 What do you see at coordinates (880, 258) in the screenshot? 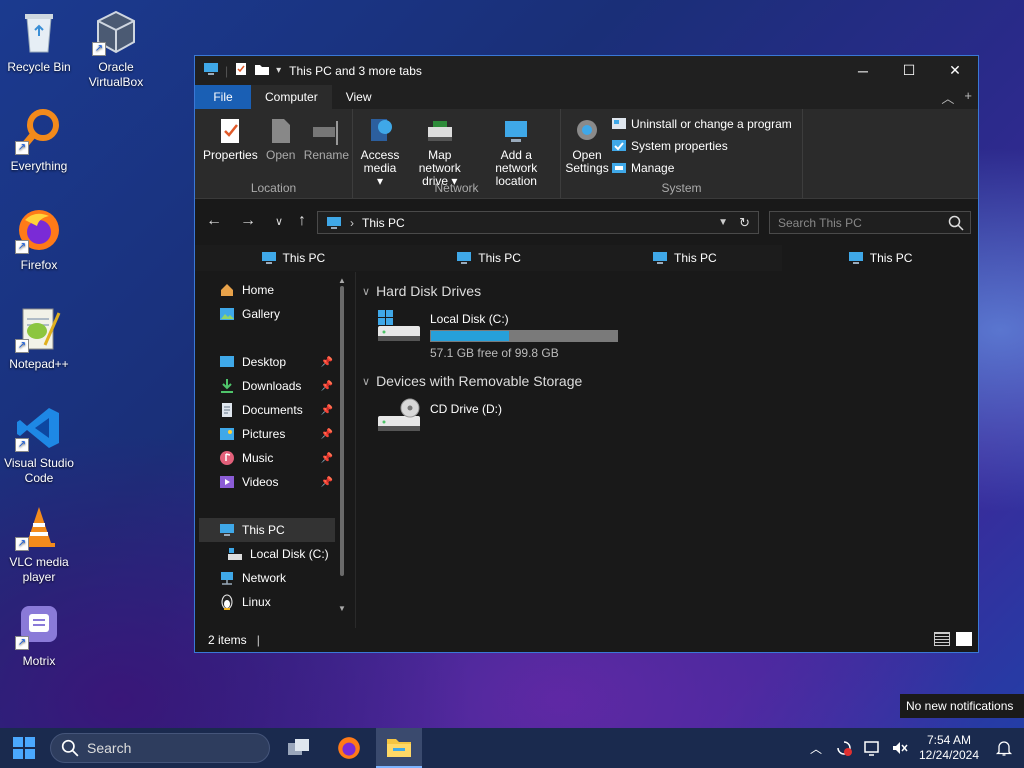
I see `tab-this-pc-4: This PC` at bounding box center [880, 258].